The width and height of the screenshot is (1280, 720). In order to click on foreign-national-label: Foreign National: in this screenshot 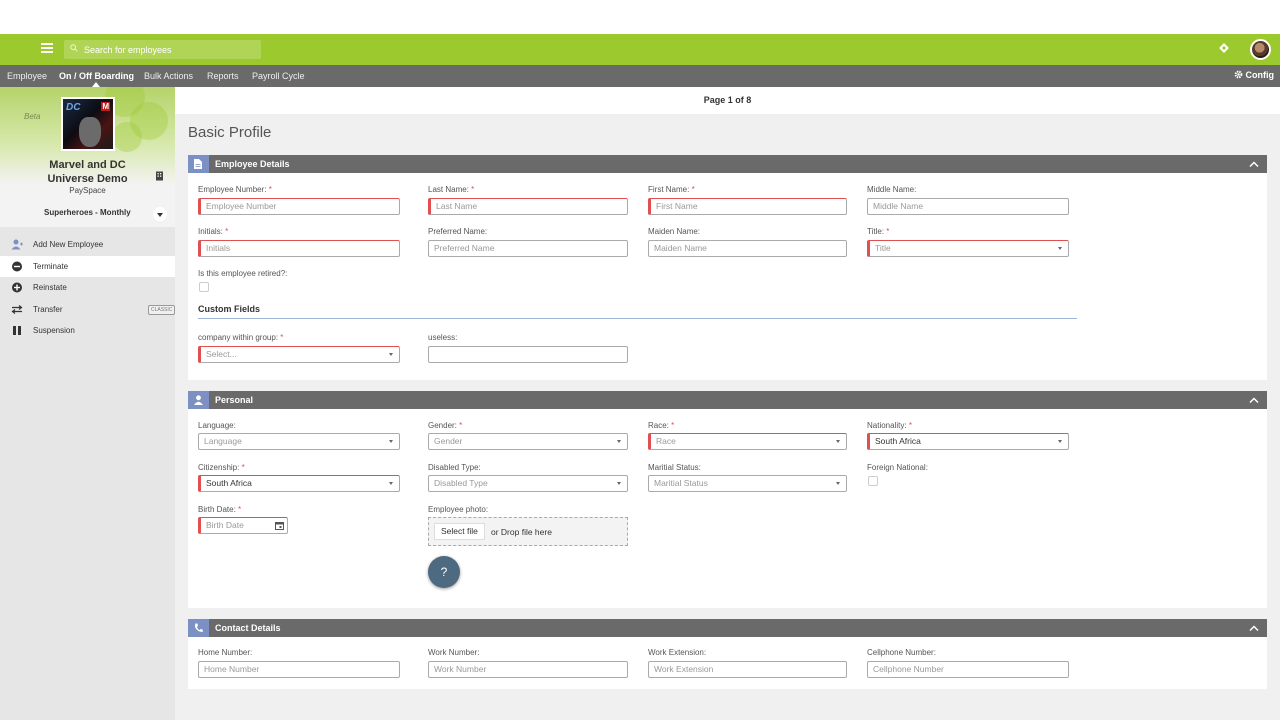, I will do `click(897, 467)`.